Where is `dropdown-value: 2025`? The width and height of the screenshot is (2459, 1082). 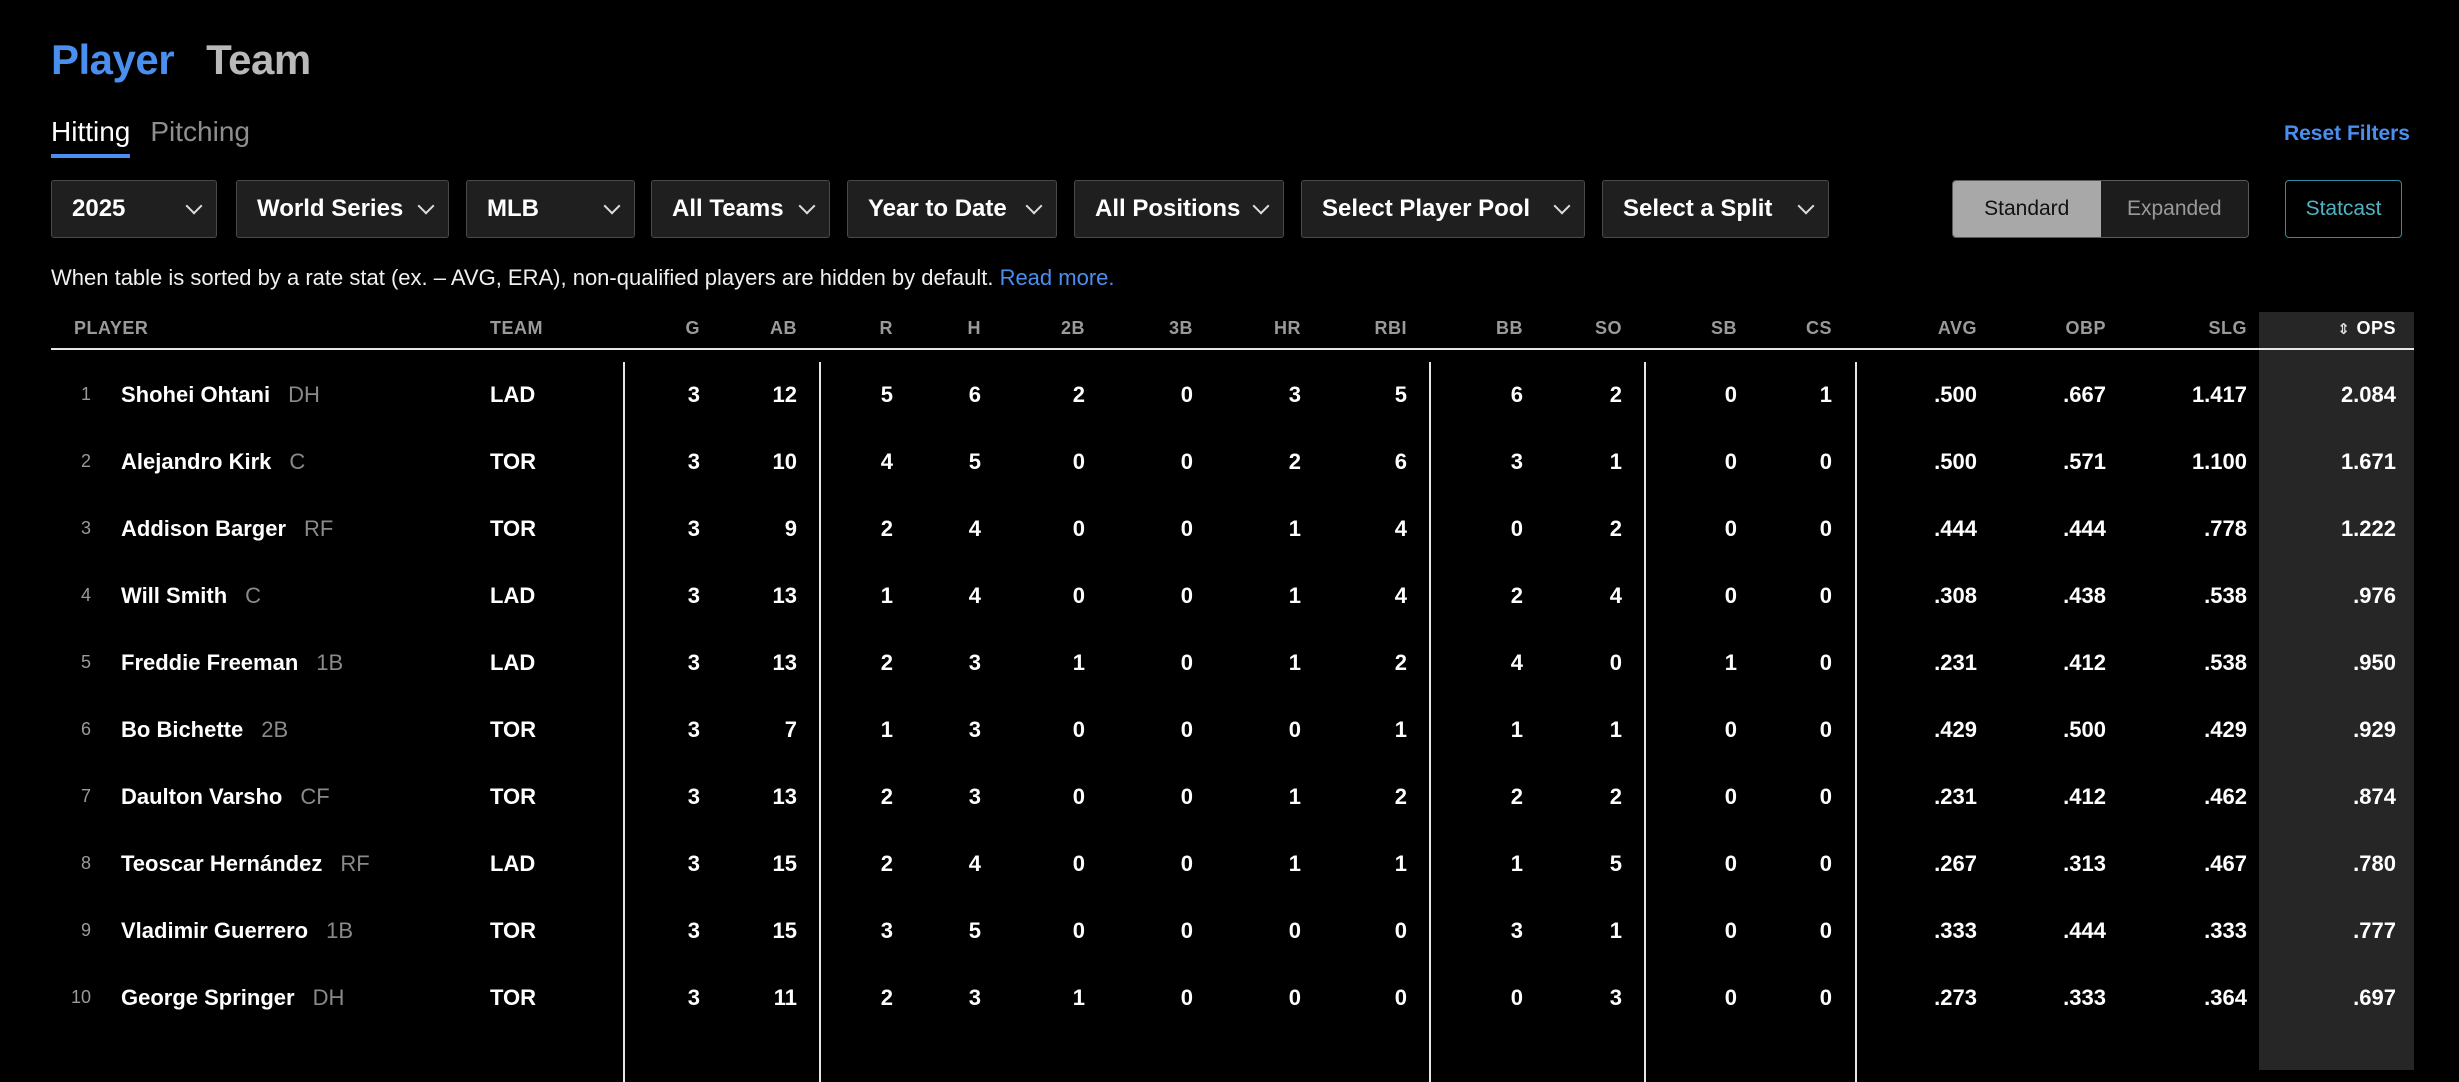
dropdown-value: 2025 is located at coordinates (99, 208).